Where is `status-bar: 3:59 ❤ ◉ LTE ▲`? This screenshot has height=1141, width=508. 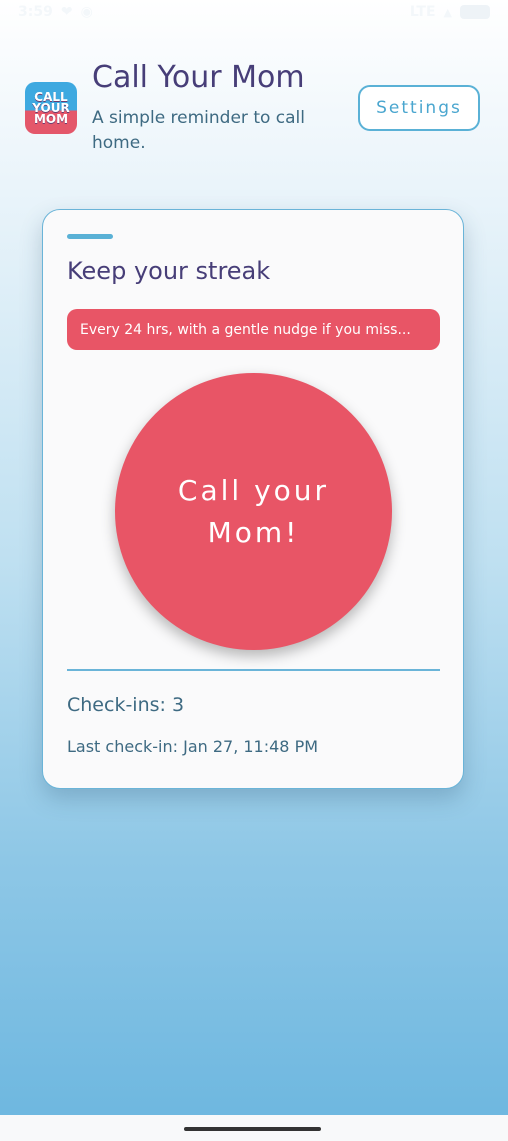 status-bar: 3:59 ❤ ◉ LTE ▲ is located at coordinates (254, 12).